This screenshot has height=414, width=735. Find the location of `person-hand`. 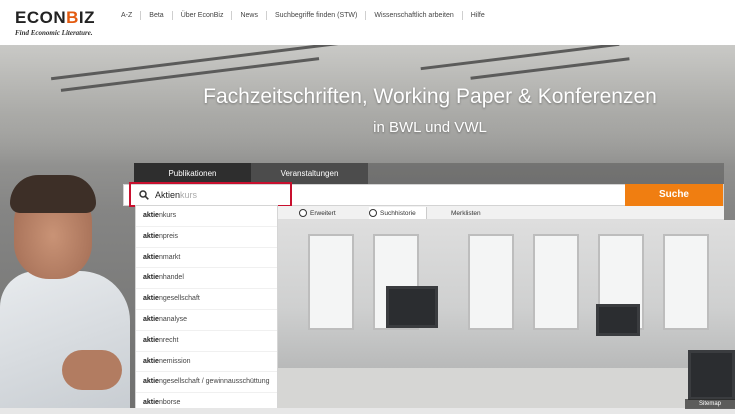

person-hand is located at coordinates (92, 370).